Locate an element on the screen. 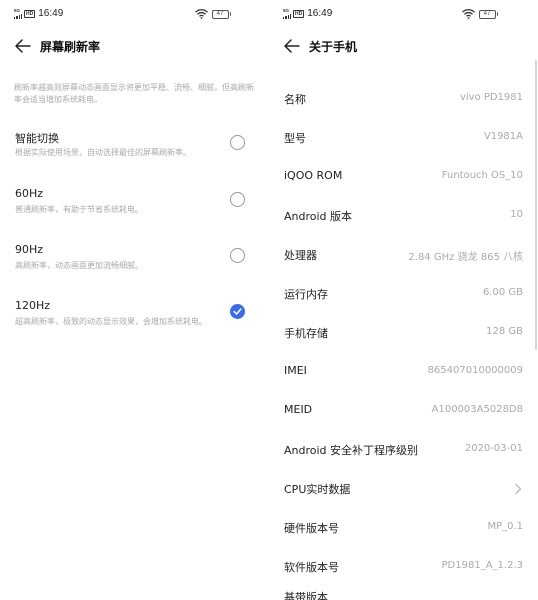 This screenshot has width=538, height=600. header: 屏幕刷新率 is located at coordinates (134, 46).